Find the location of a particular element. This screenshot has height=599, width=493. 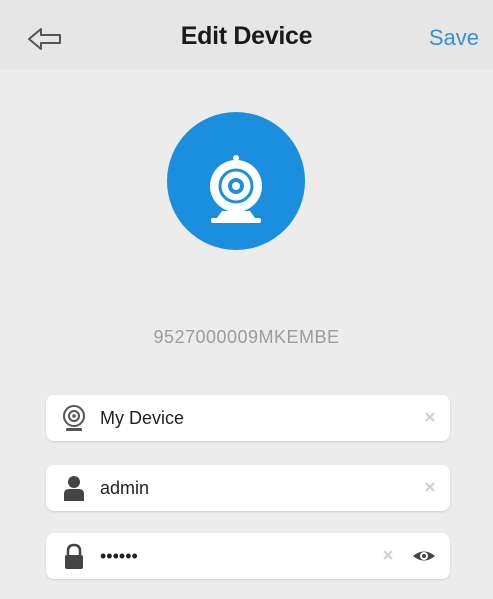

top-bar: Edit Device Save is located at coordinates (246, 35).